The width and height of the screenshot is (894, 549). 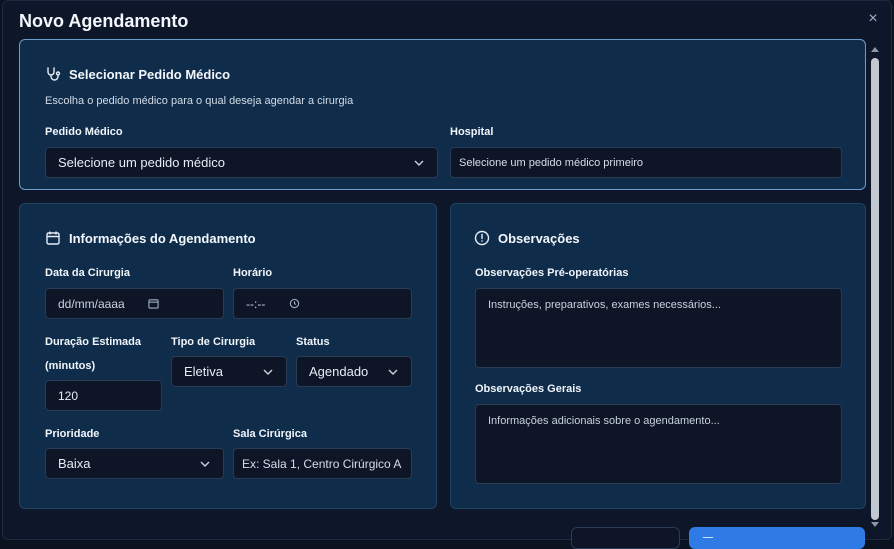 What do you see at coordinates (646, 162) in the screenshot?
I see `hospital-field: Selecione um pedido médico primeiro` at bounding box center [646, 162].